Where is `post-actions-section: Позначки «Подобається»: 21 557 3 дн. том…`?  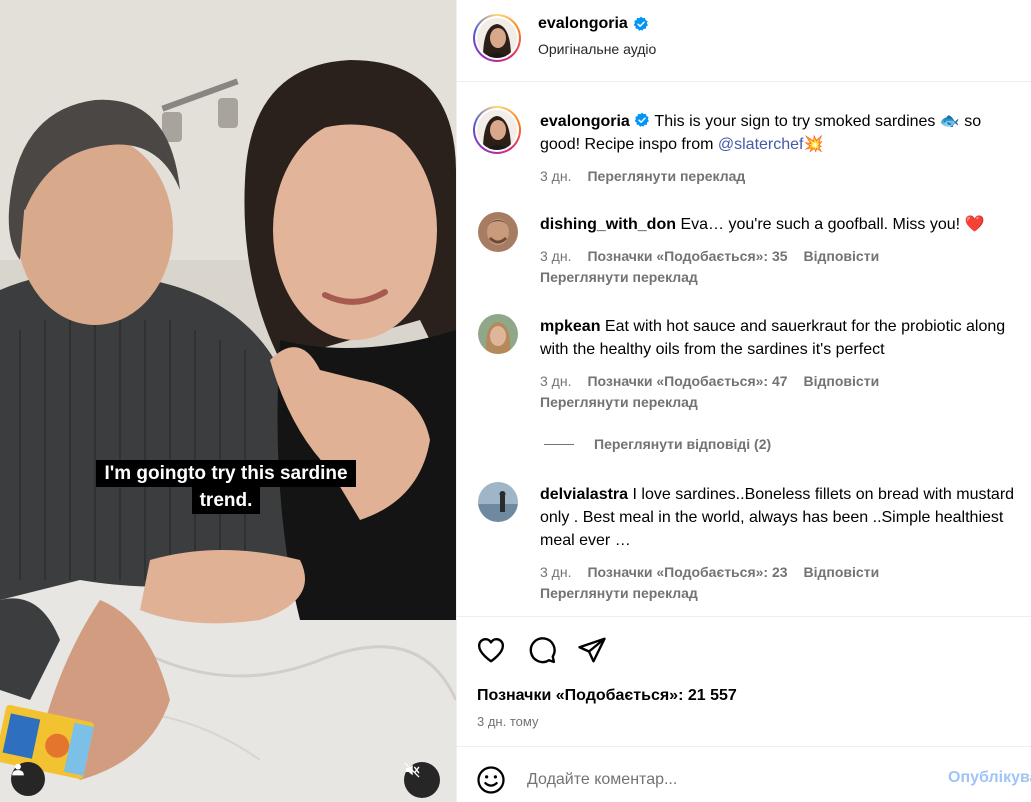
post-actions-section: Позначки «Подобається»: 21 557 3 дн. том… is located at coordinates (744, 681).